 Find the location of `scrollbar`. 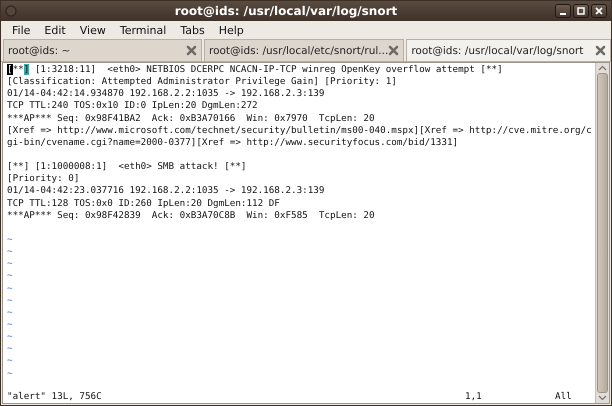

scrollbar is located at coordinates (602, 233).